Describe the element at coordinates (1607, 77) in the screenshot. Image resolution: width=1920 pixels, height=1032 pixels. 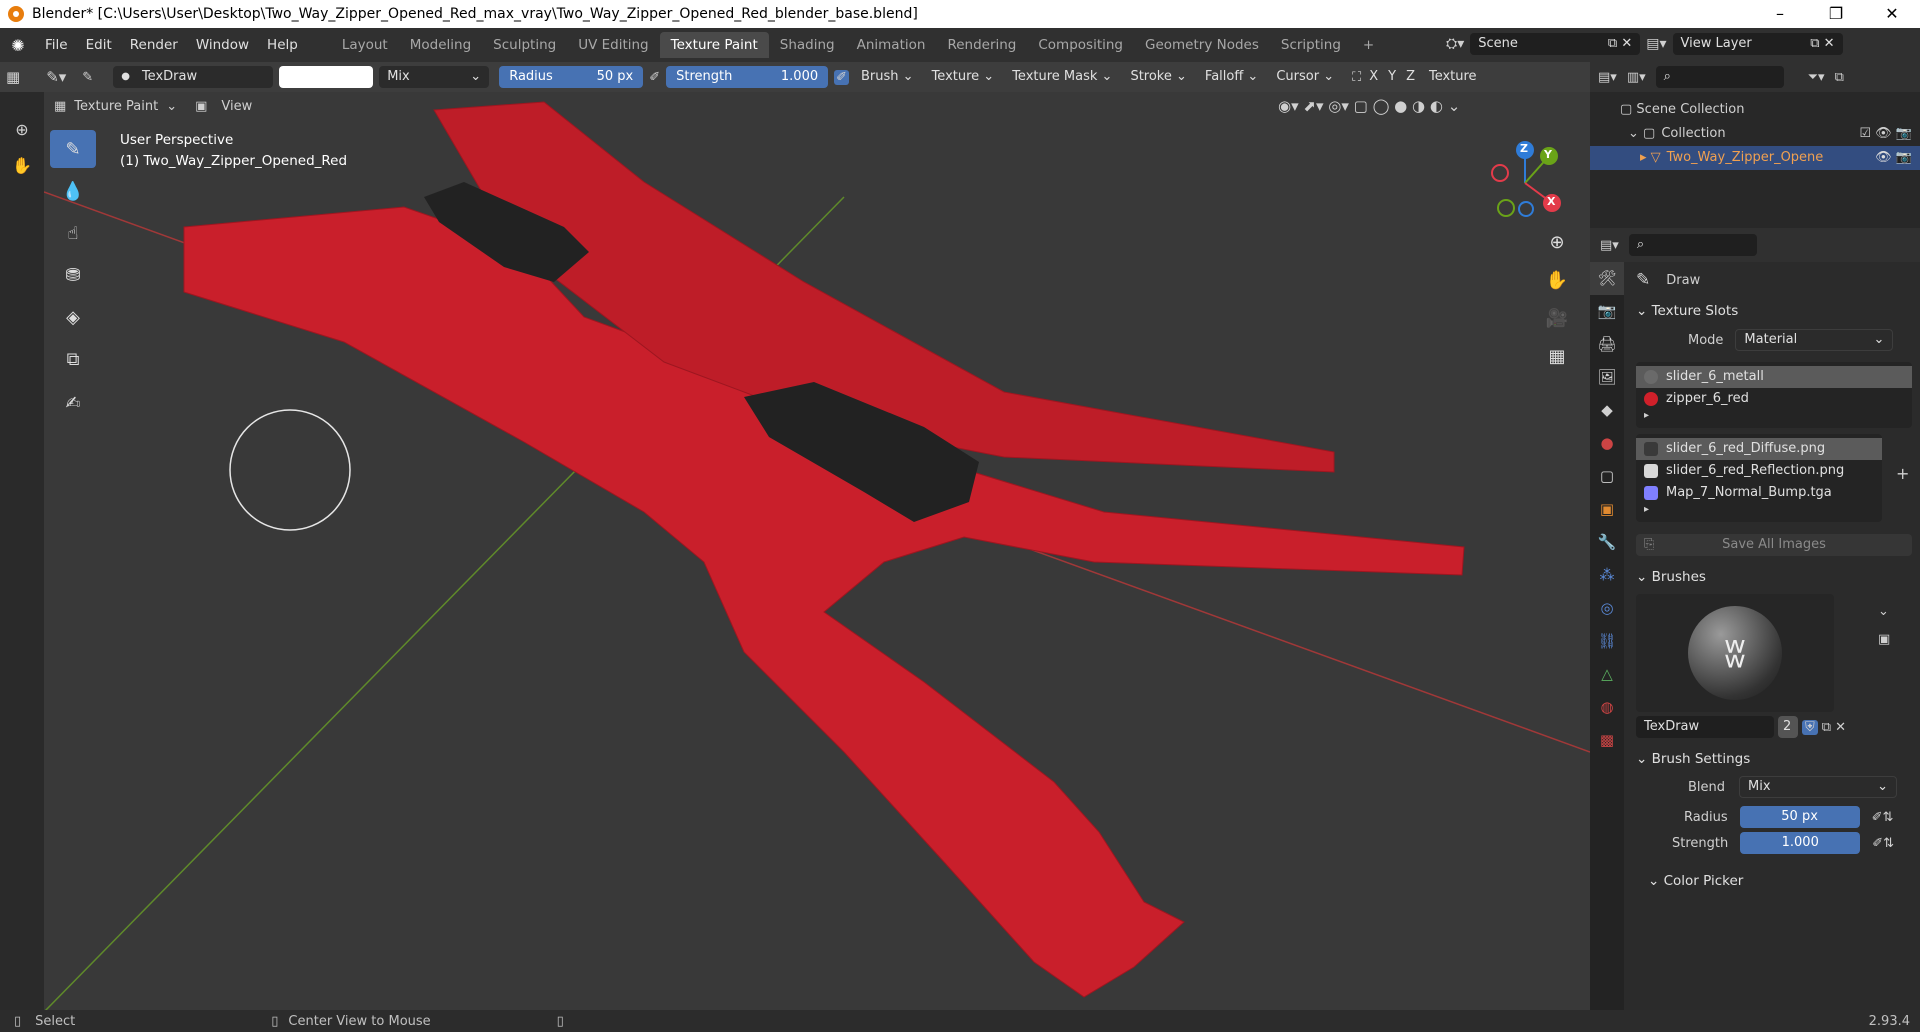
I see `outliner-editor-icon: ▤▾` at that location.